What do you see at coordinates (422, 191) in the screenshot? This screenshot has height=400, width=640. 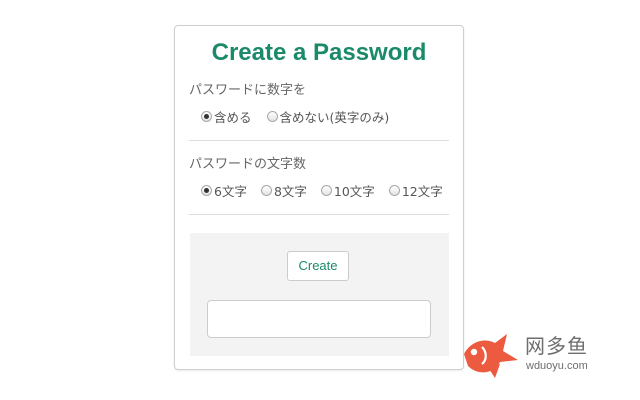 I see `radio-label: 12文字` at bounding box center [422, 191].